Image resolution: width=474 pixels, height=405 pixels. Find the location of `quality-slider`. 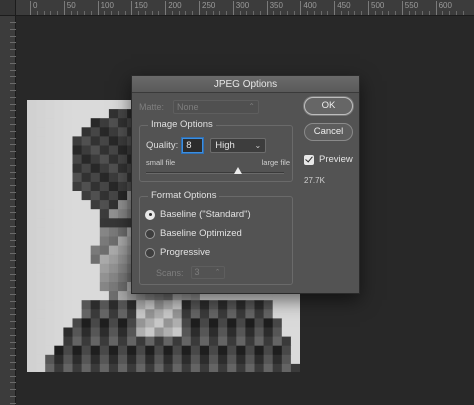

quality-slider is located at coordinates (215, 170).